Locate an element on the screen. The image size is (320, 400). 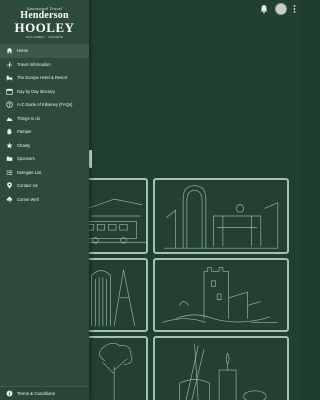
sidebar-item-hand: Pamper is located at coordinates (44, 132).